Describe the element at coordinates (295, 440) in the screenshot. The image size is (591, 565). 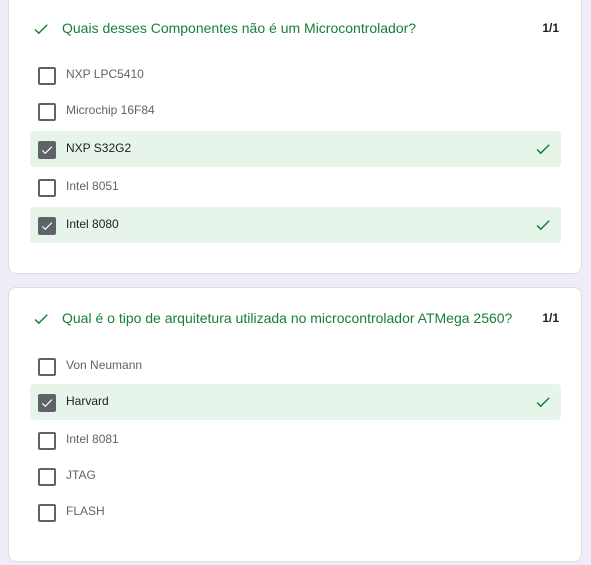
I see `option-item: Intel 8081` at that location.